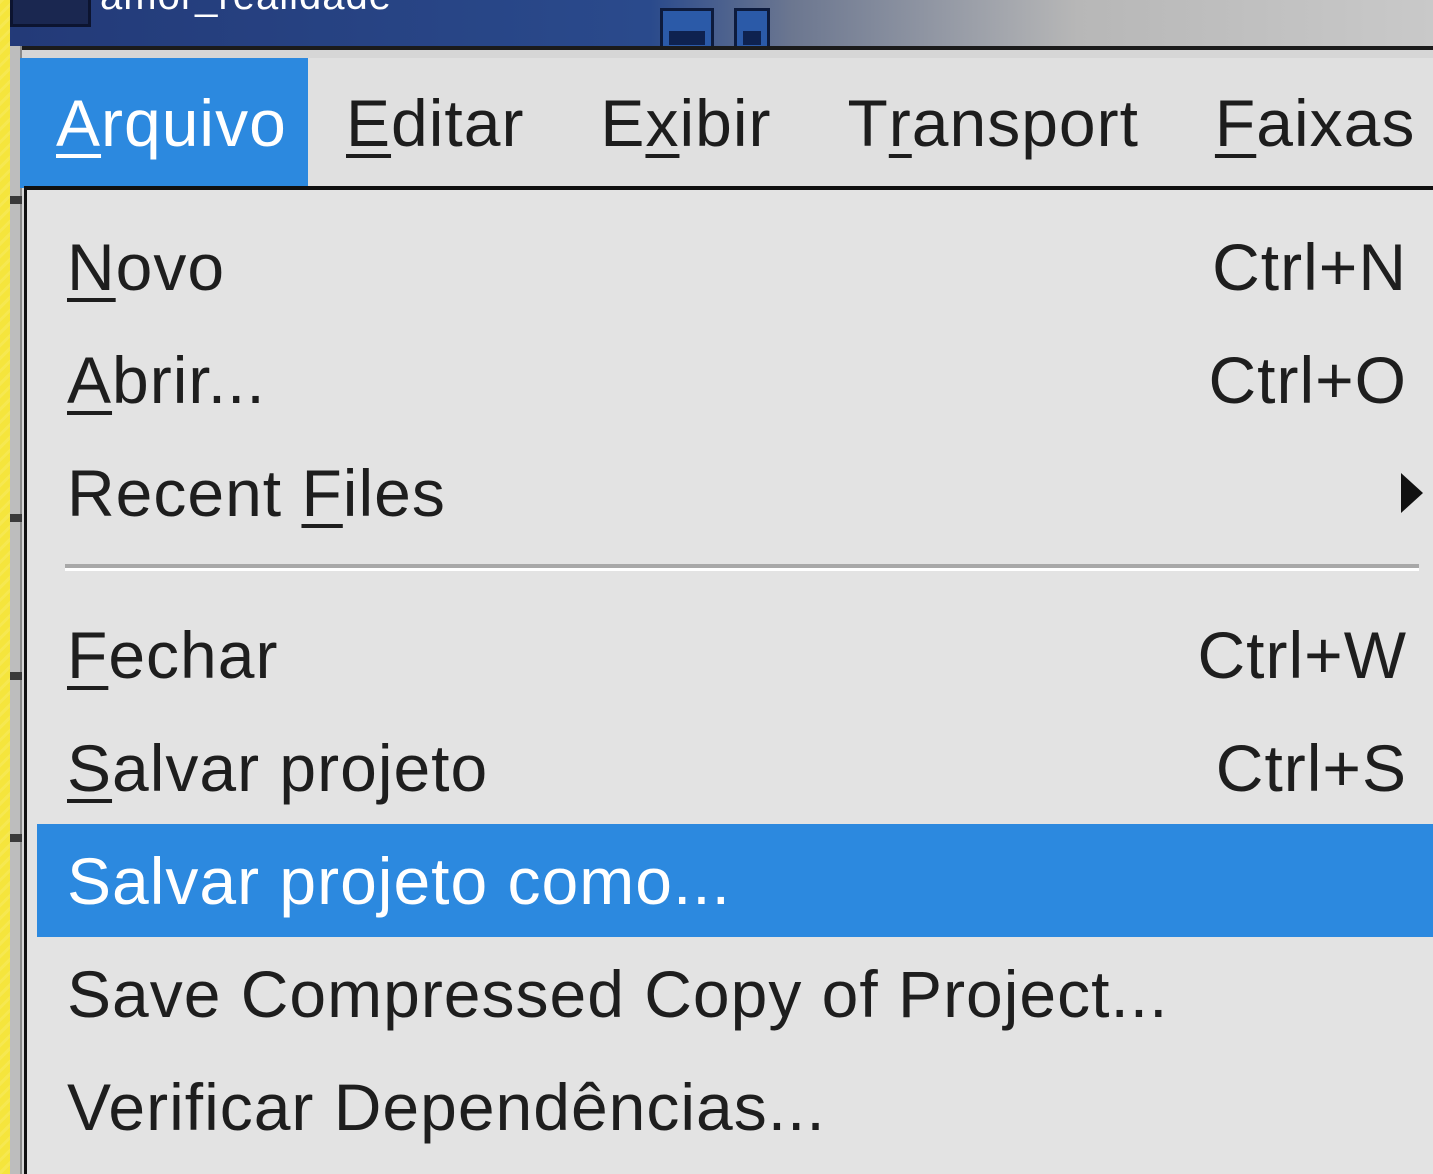  What do you see at coordinates (170, 266) in the screenshot?
I see `label-post: ovo` at bounding box center [170, 266].